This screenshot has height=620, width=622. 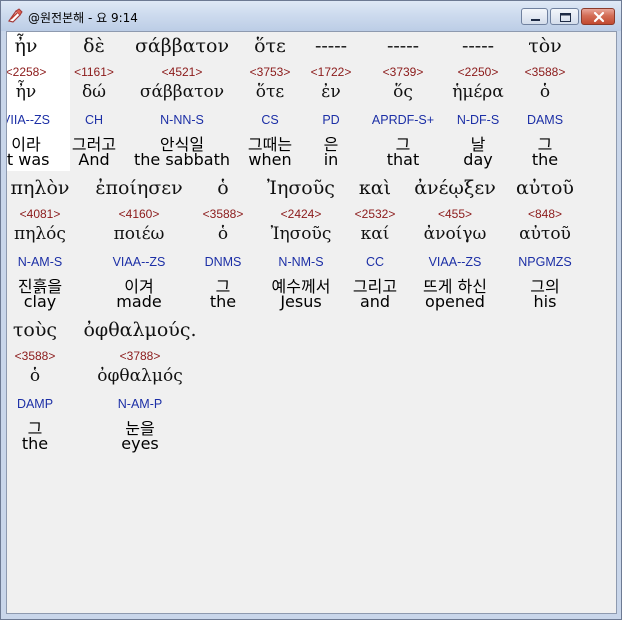 What do you see at coordinates (182, 92) in the screenshot?
I see `lemma: σάββατον` at bounding box center [182, 92].